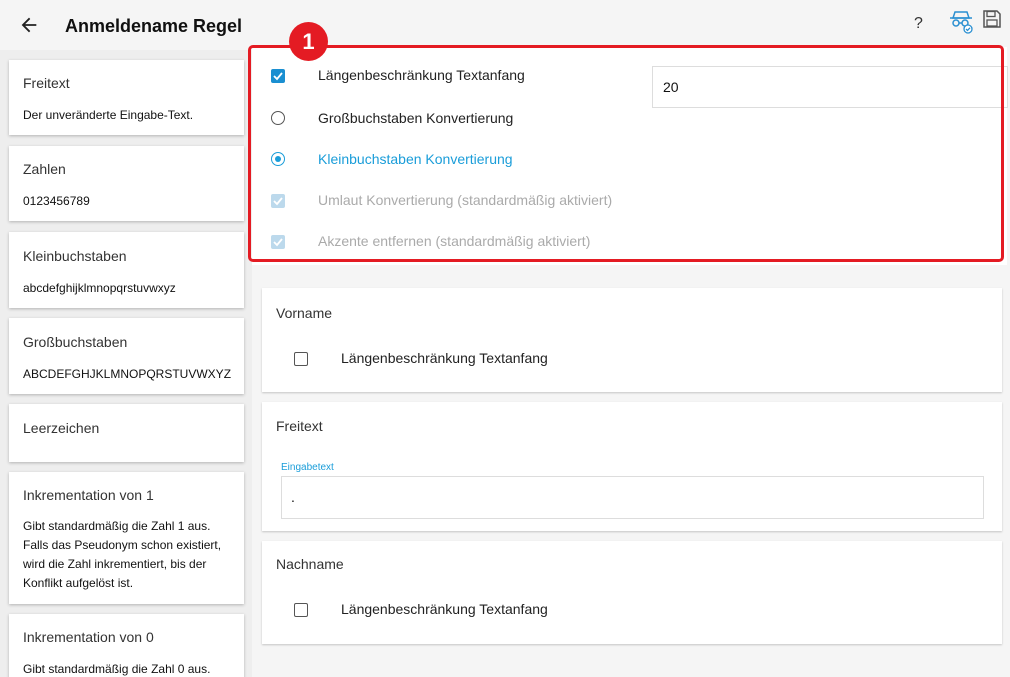  What do you see at coordinates (44, 169) in the screenshot?
I see `card-title: Zahlen` at bounding box center [44, 169].